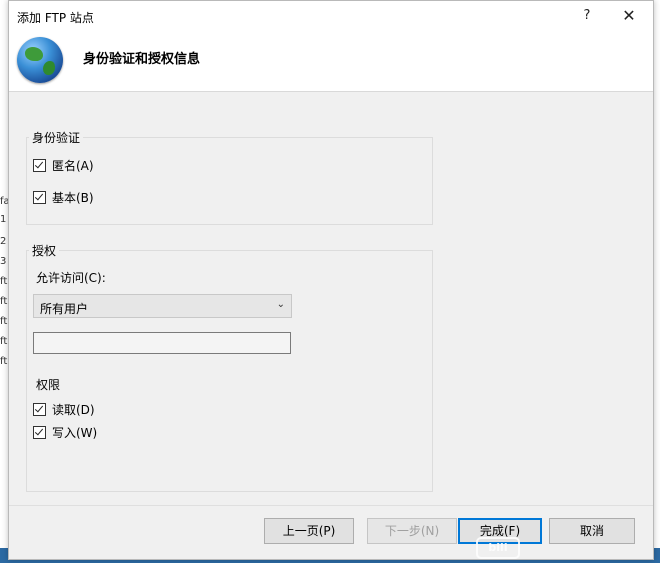 This screenshot has width=660, height=563. I want to click on read-checkbox: 读取(D), so click(64, 409).